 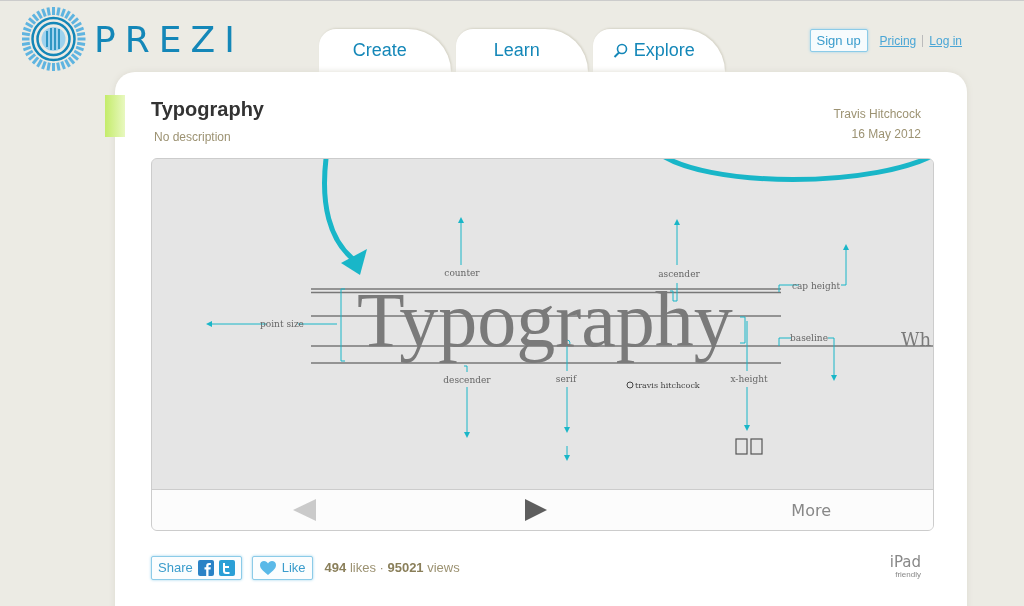 What do you see at coordinates (620, 50) in the screenshot?
I see `search-icon` at bounding box center [620, 50].